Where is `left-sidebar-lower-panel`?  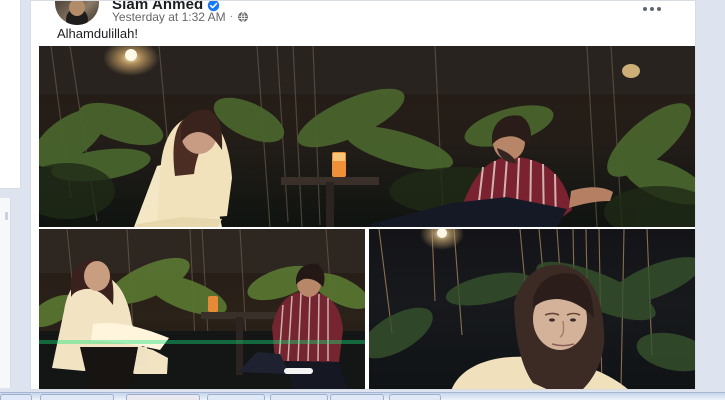
left-sidebar-lower-panel is located at coordinates (5, 293).